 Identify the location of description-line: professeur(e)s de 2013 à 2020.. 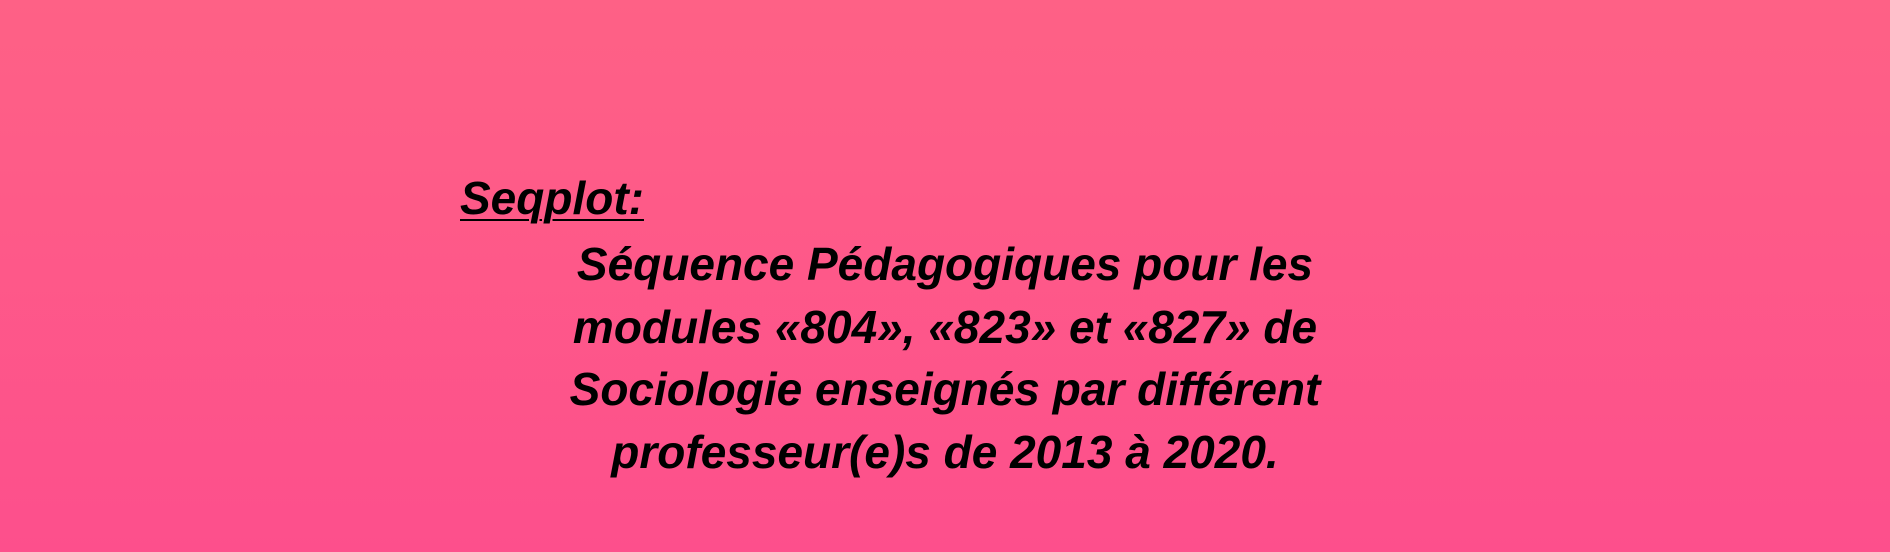
(945, 451).